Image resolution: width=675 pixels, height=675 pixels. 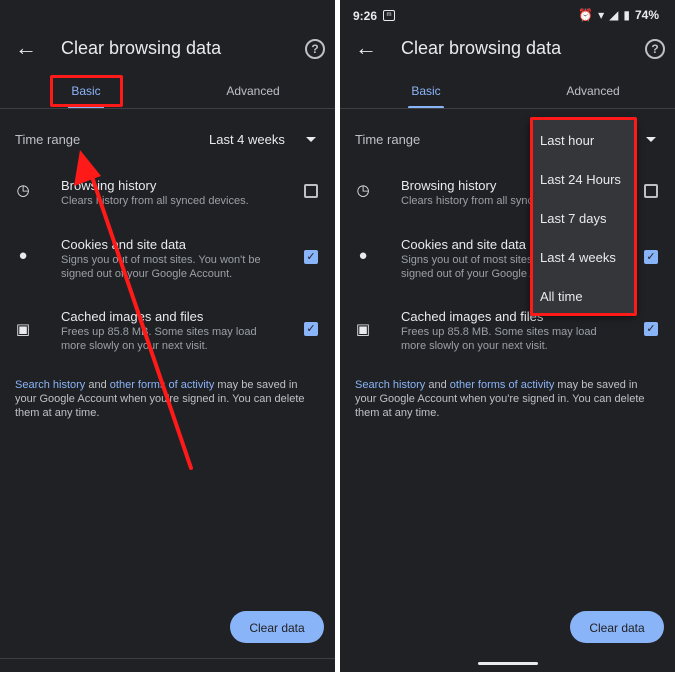 I want to click on battery-percent: 74%, so click(x=646, y=15).